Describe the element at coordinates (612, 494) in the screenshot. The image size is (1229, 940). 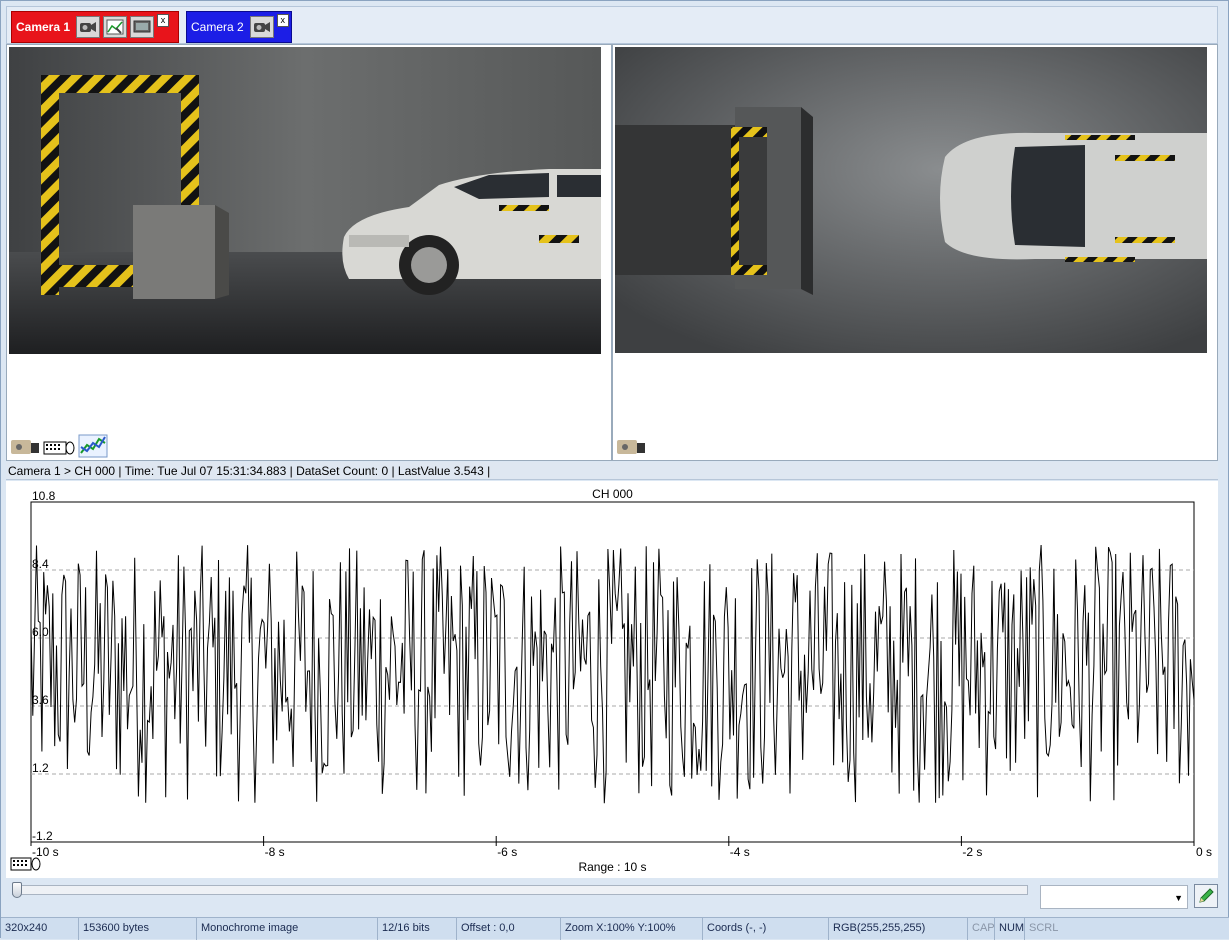
I see `chart-title: CH 000` at that location.